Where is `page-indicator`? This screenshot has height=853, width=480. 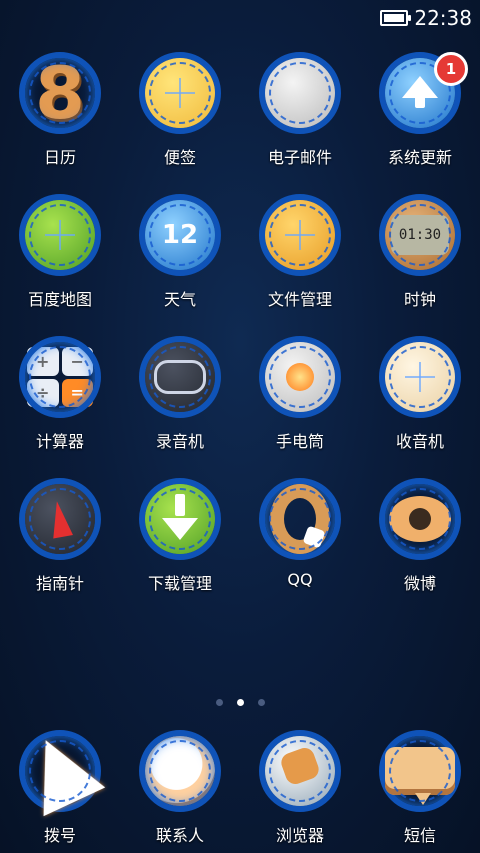
page-indicator is located at coordinates (240, 702).